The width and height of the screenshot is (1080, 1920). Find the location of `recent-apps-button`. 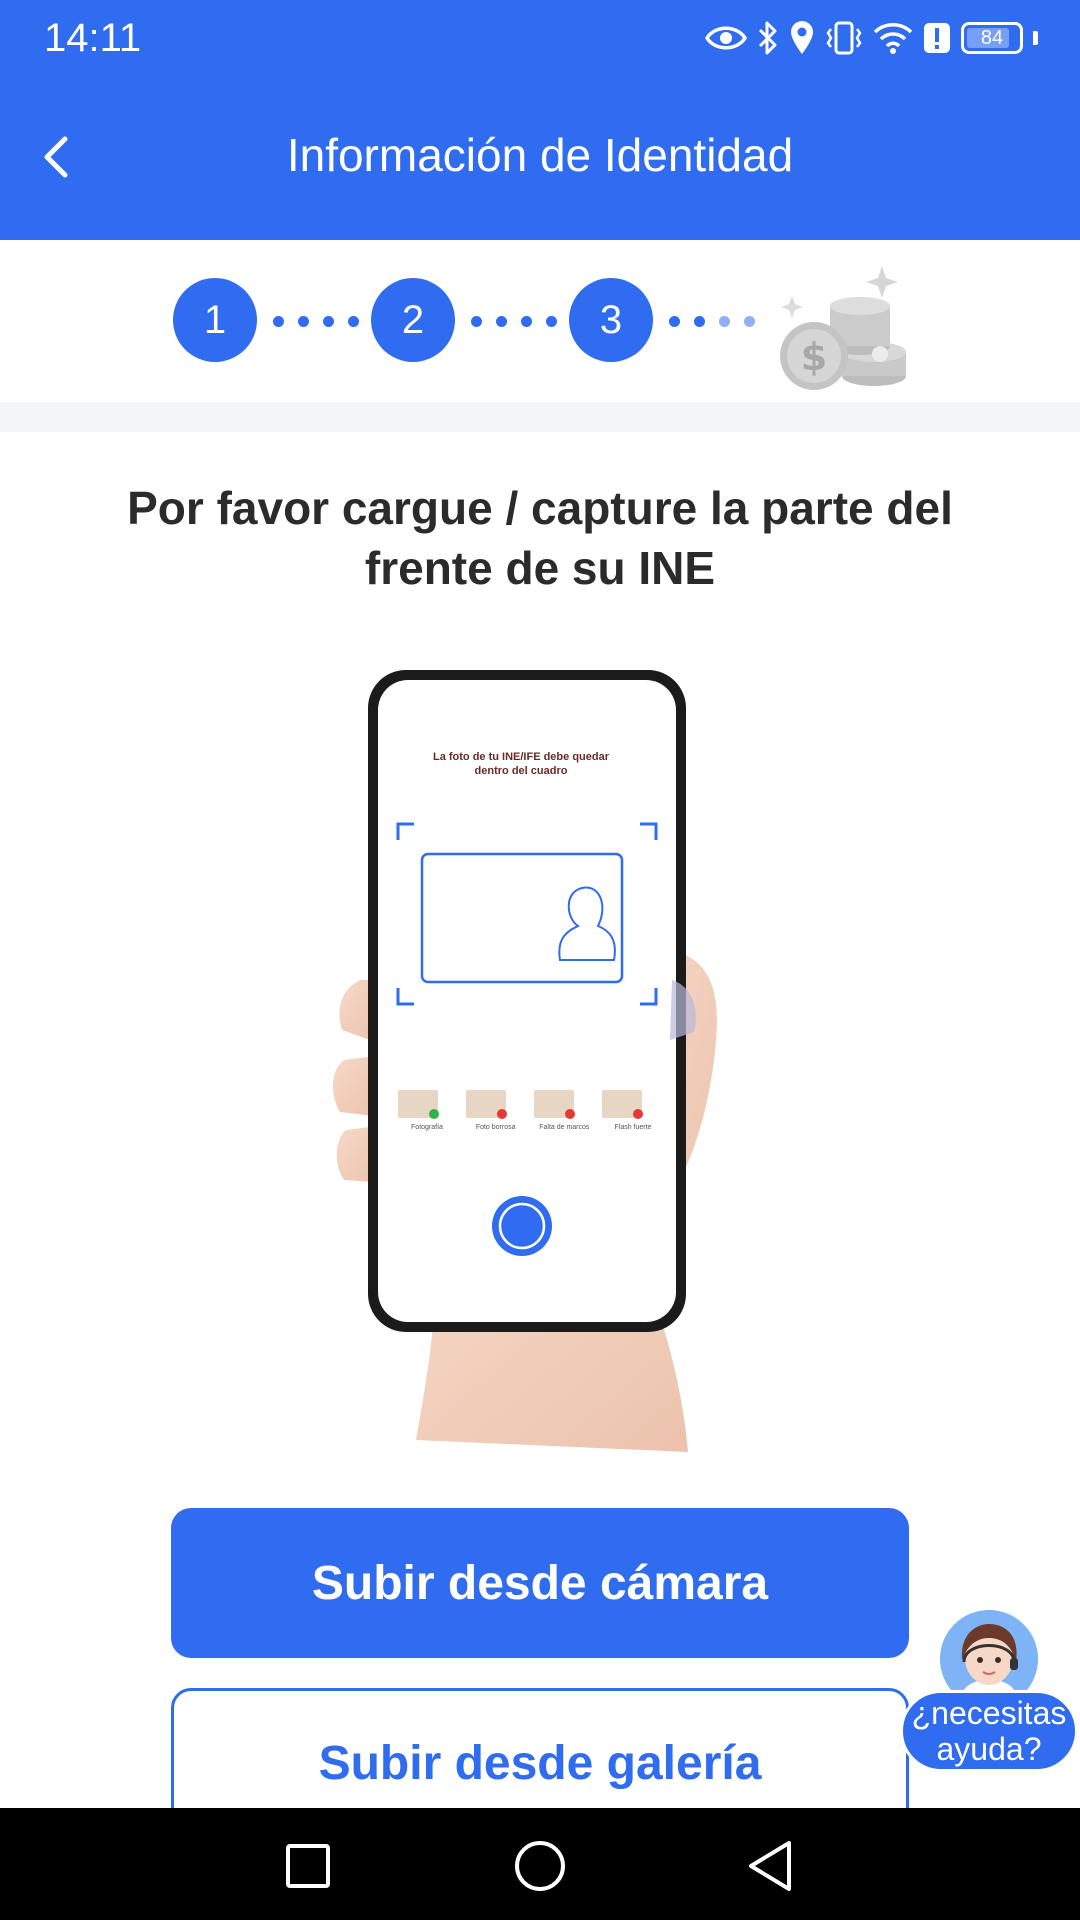

recent-apps-button is located at coordinates (308, 1866).